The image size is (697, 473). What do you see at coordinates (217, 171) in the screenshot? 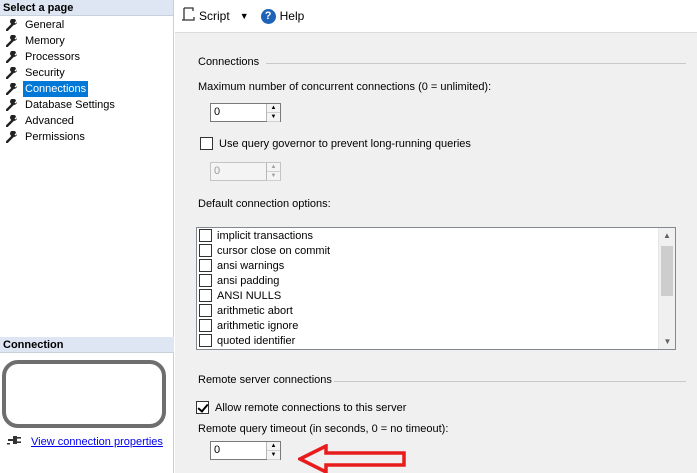
I see `query-governor-value: 0` at bounding box center [217, 171].